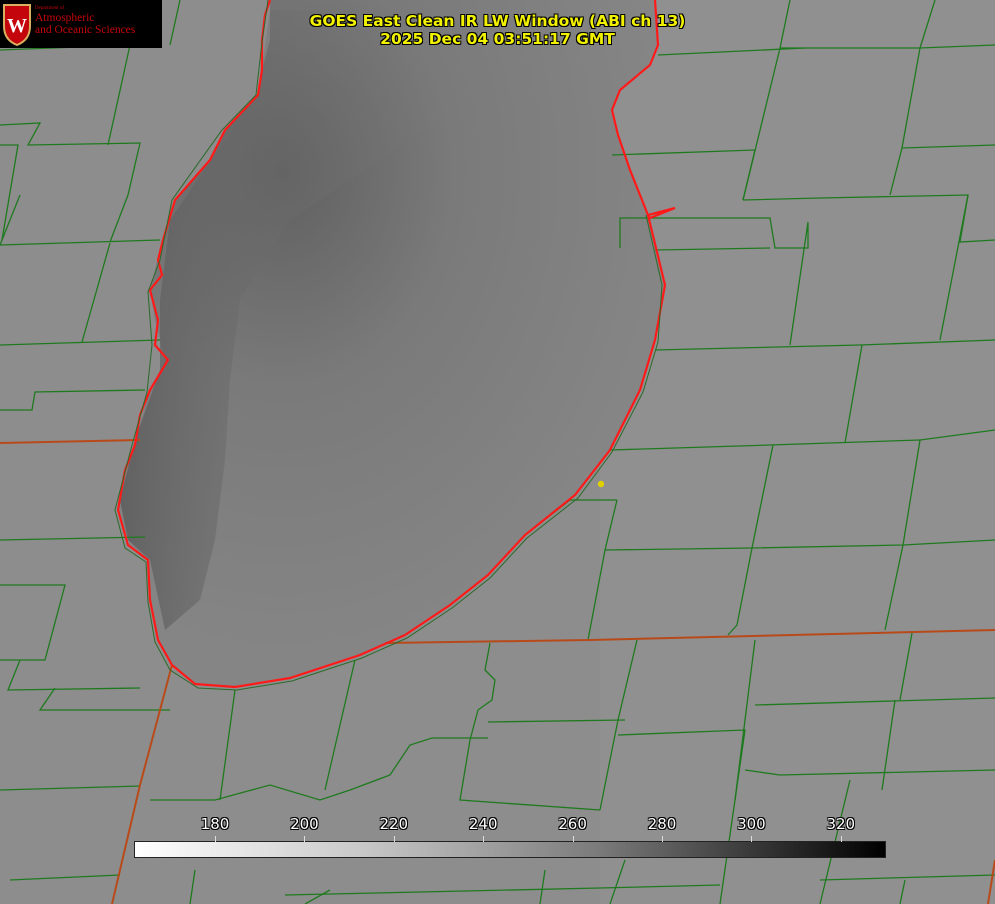 This screenshot has width=995, height=904. Describe the element at coordinates (510, 849) in the screenshot. I see `colorbar` at that location.